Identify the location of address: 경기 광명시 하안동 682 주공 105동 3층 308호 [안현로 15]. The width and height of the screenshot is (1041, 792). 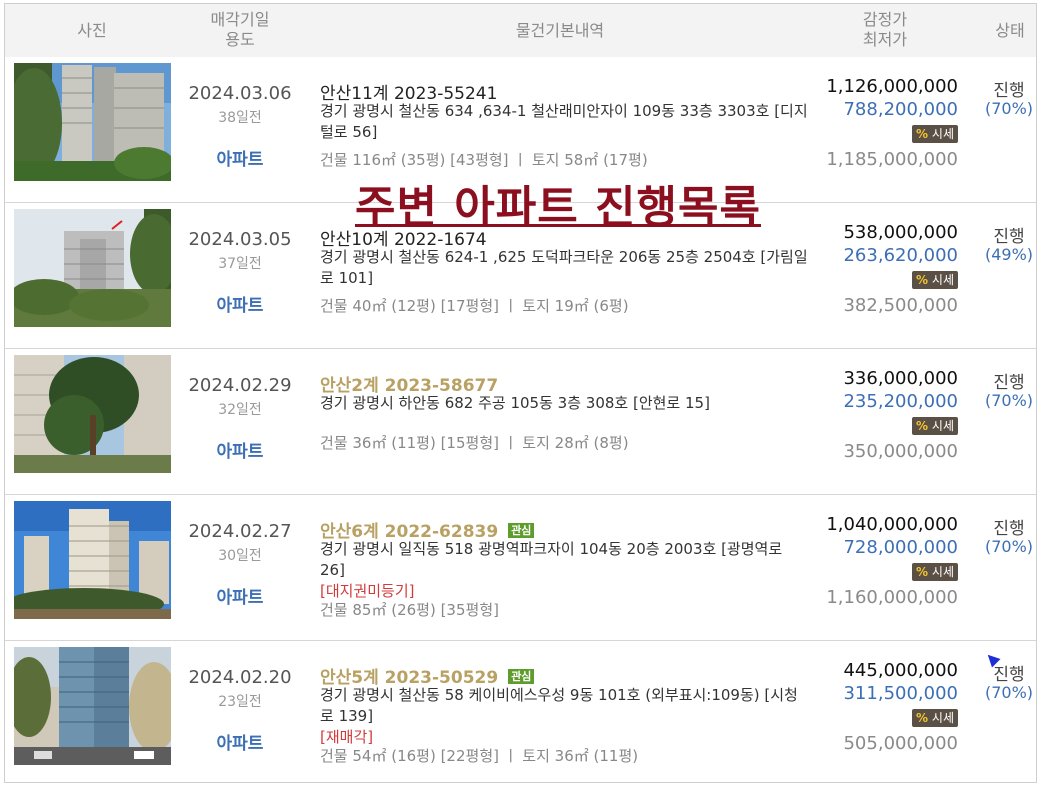
(515, 403).